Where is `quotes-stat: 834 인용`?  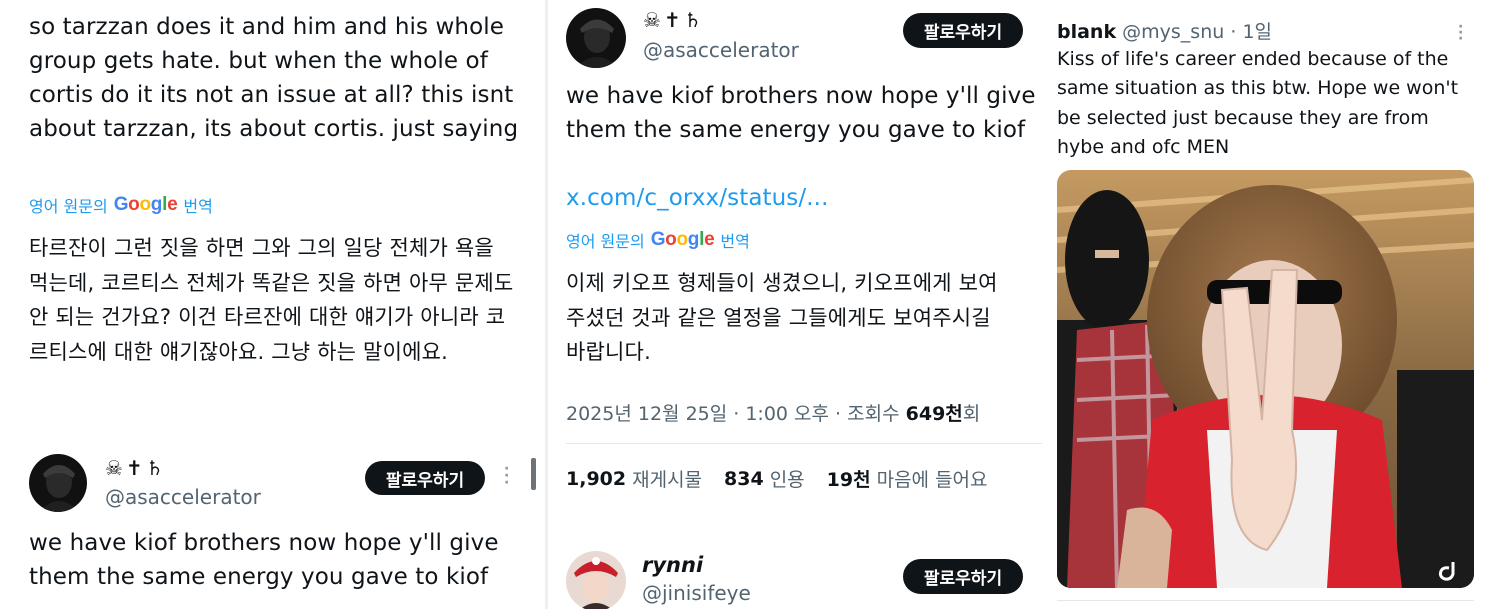
quotes-stat: 834 인용 is located at coordinates (764, 478).